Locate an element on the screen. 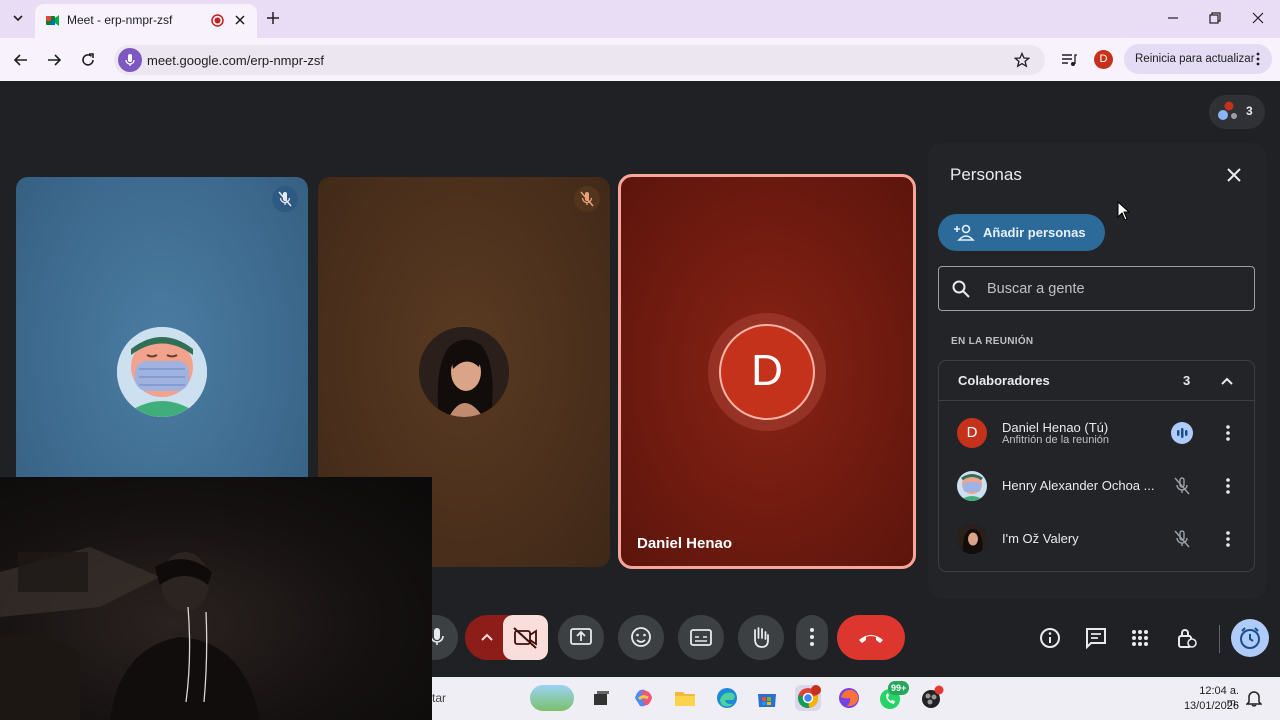 The width and height of the screenshot is (1280, 720). meet-favicon-icon is located at coordinates (52, 20).